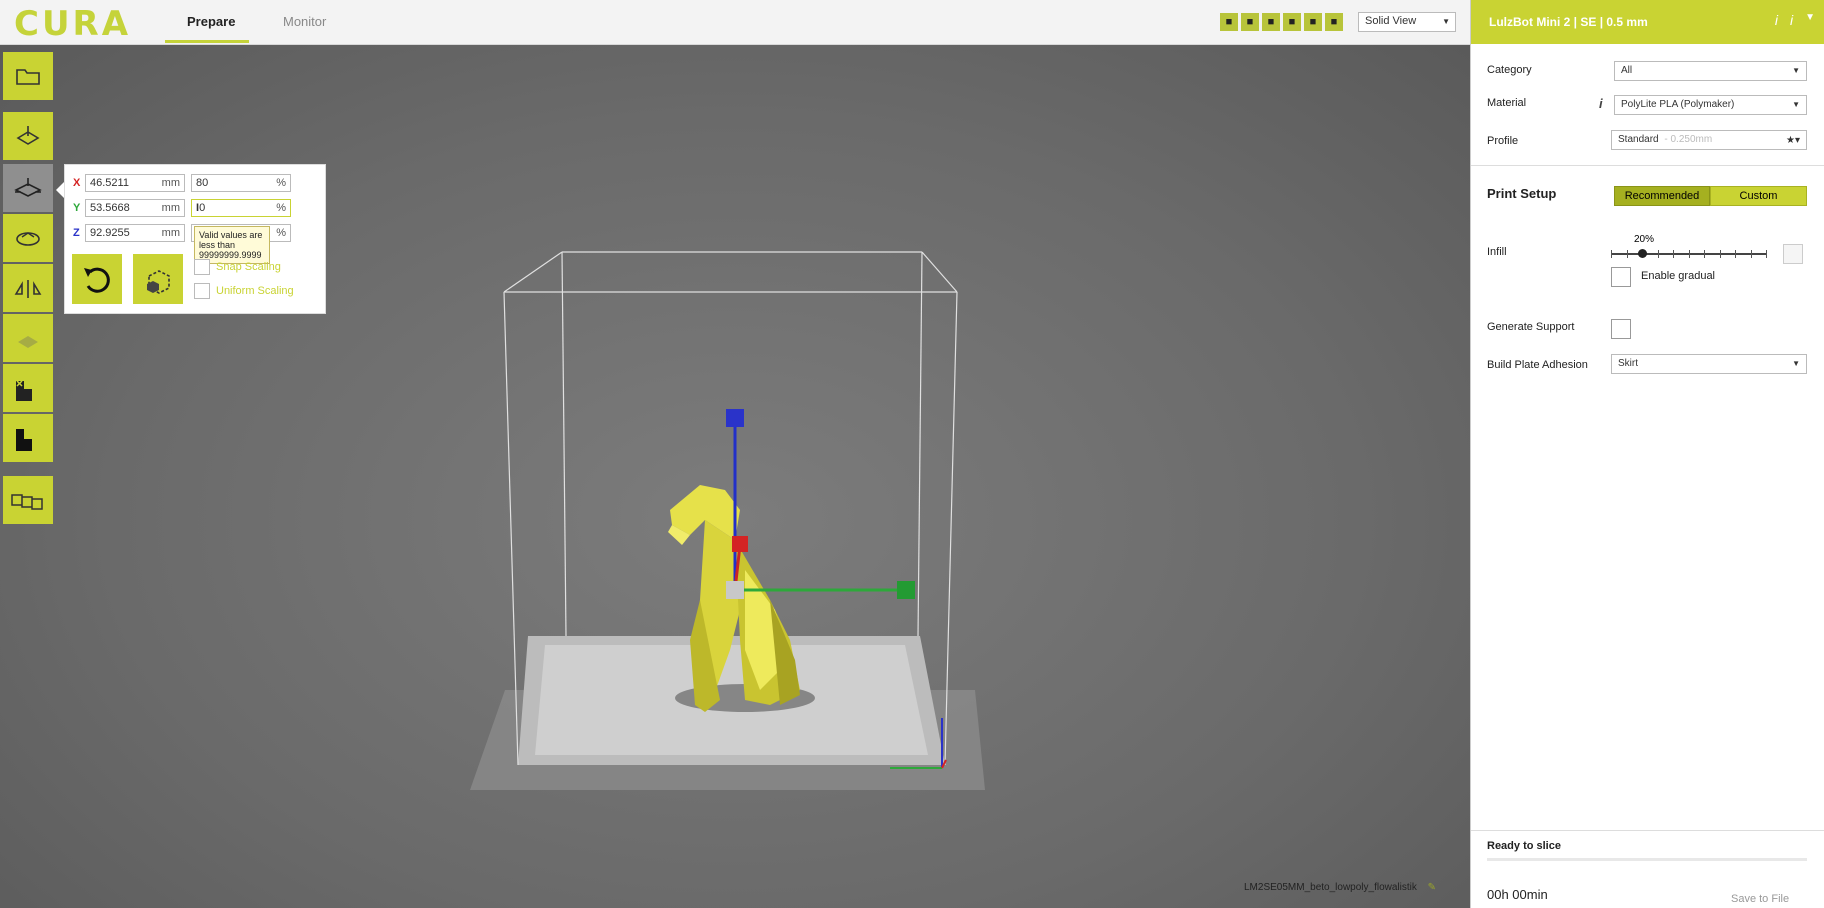 This screenshot has width=1824, height=908. I want to click on support-blocker-button, so click(28, 388).